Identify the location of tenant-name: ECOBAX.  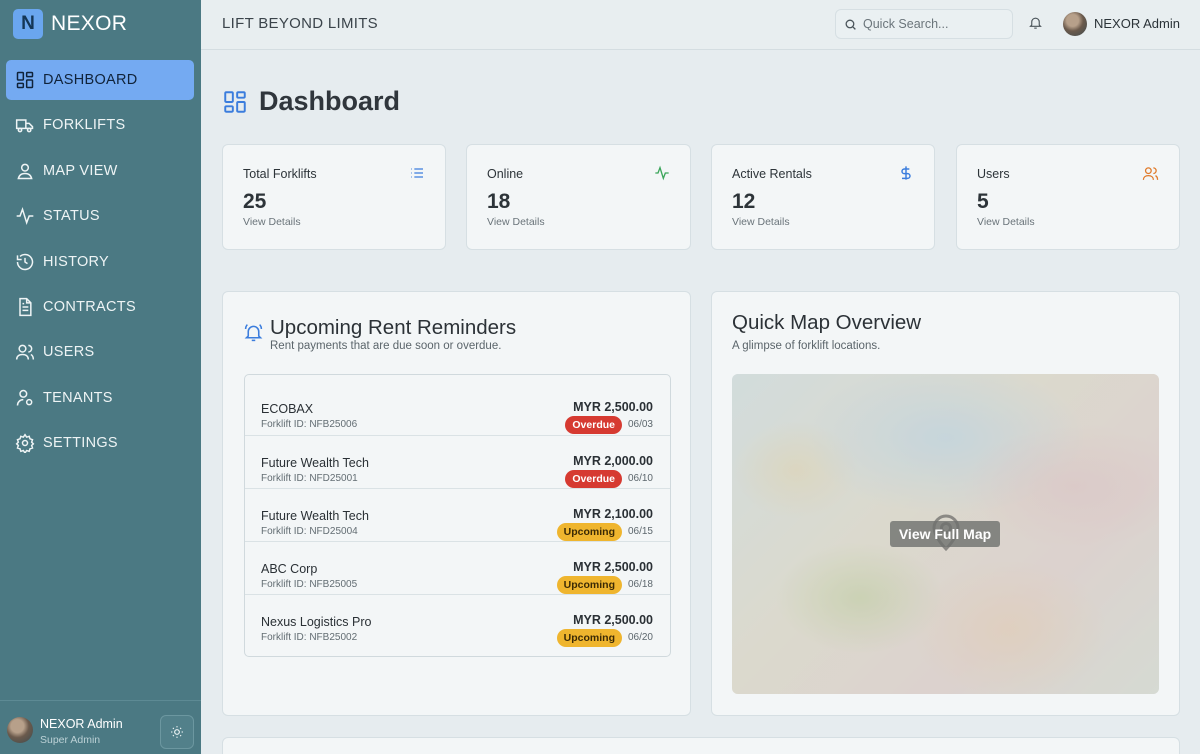
(287, 409).